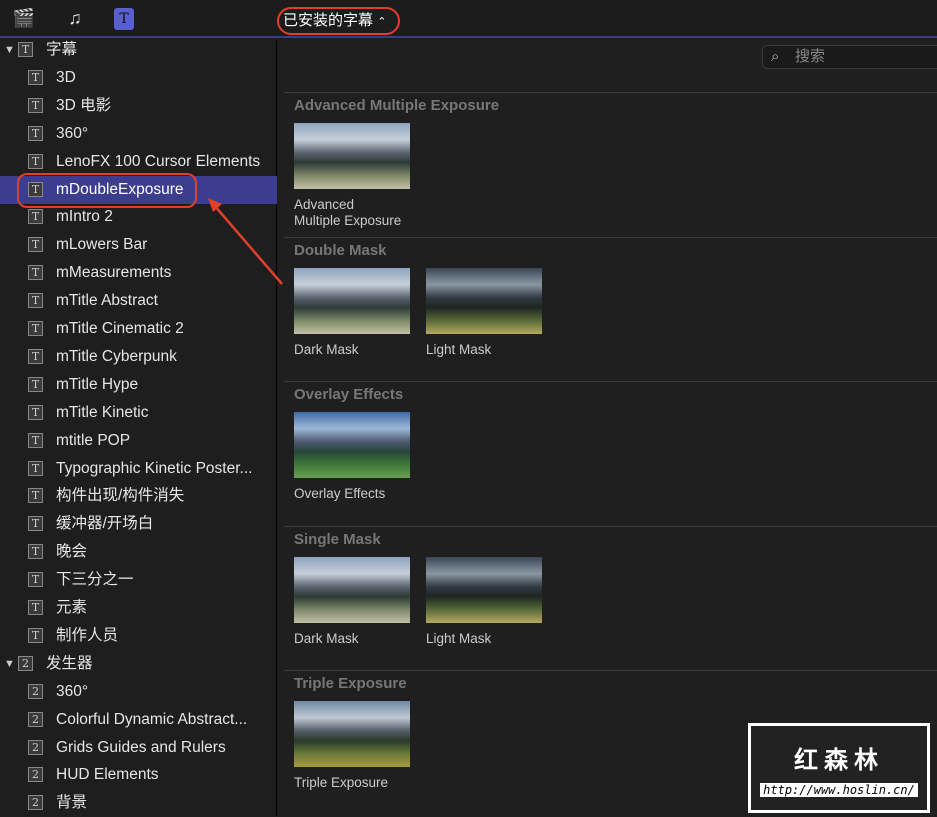 Image resolution: width=937 pixels, height=817 pixels. What do you see at coordinates (66, 77) in the screenshot?
I see `sidebar-item-label: 3D` at bounding box center [66, 77].